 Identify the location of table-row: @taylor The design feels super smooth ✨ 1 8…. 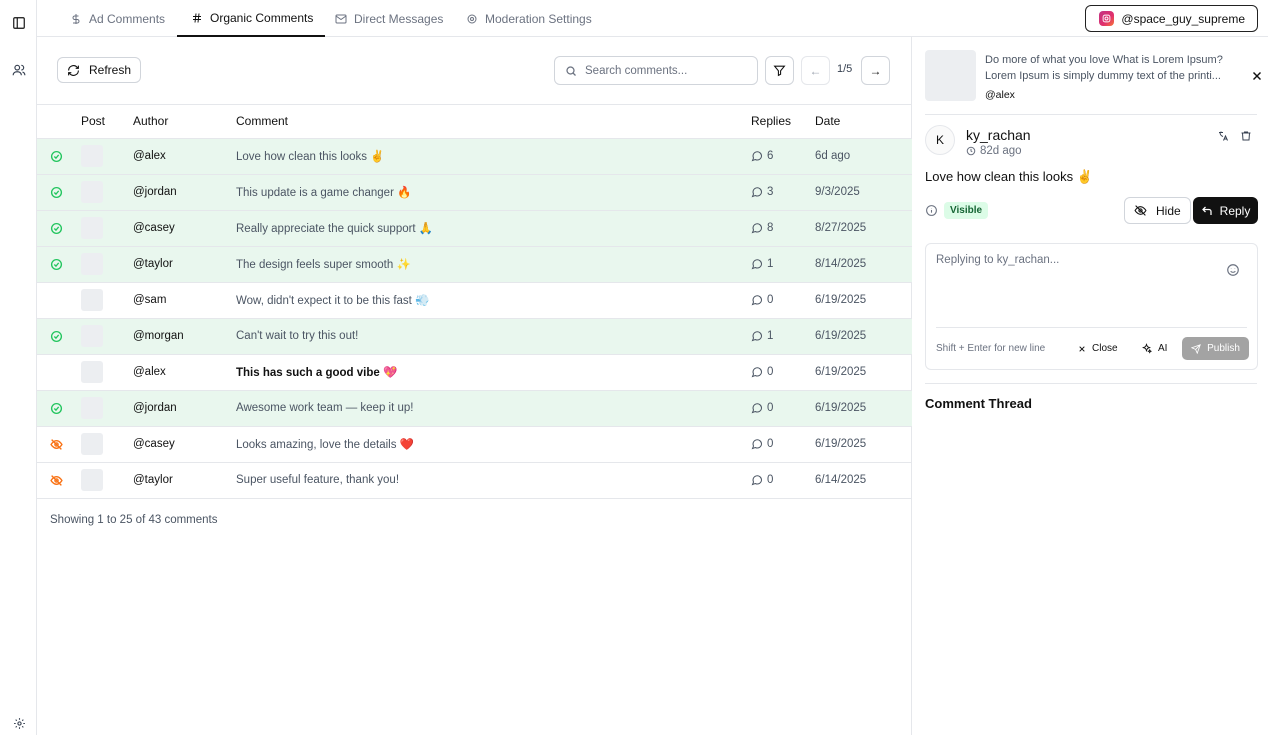
(474, 264).